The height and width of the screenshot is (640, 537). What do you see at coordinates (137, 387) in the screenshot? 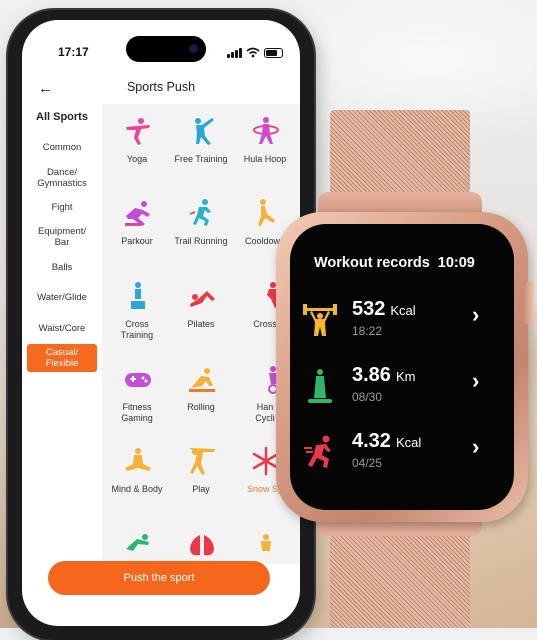
I see `sport-fitness-gaming: Fitness Gaming` at bounding box center [137, 387].